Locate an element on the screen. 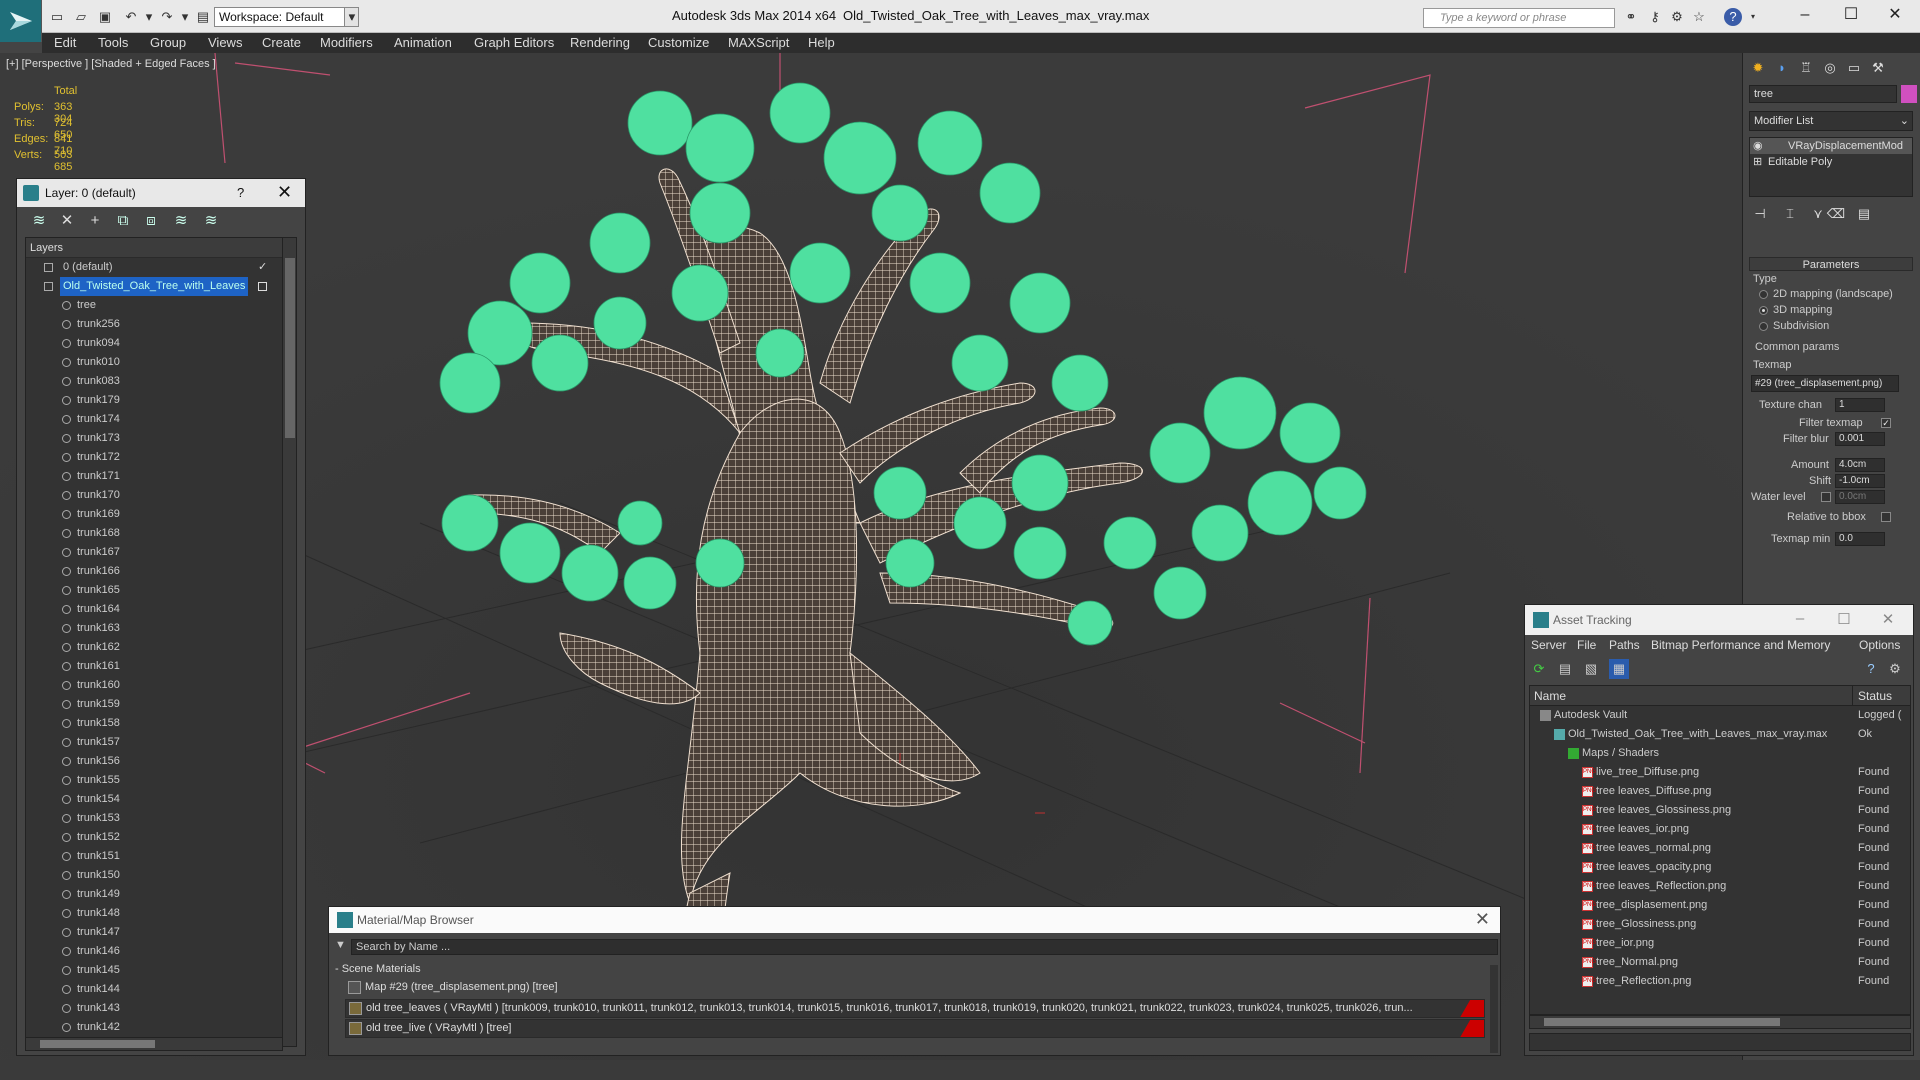 This screenshot has width=1920, height=1080. filter-texmap-checkbox: ✓ is located at coordinates (1886, 423).